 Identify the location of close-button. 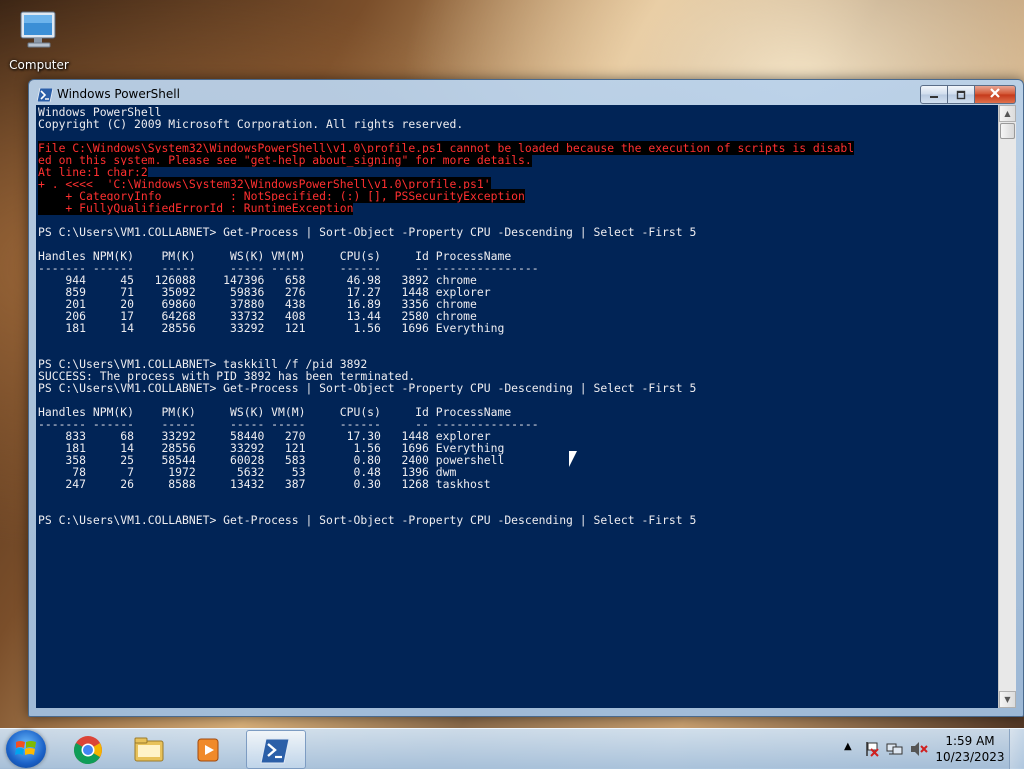
(995, 94).